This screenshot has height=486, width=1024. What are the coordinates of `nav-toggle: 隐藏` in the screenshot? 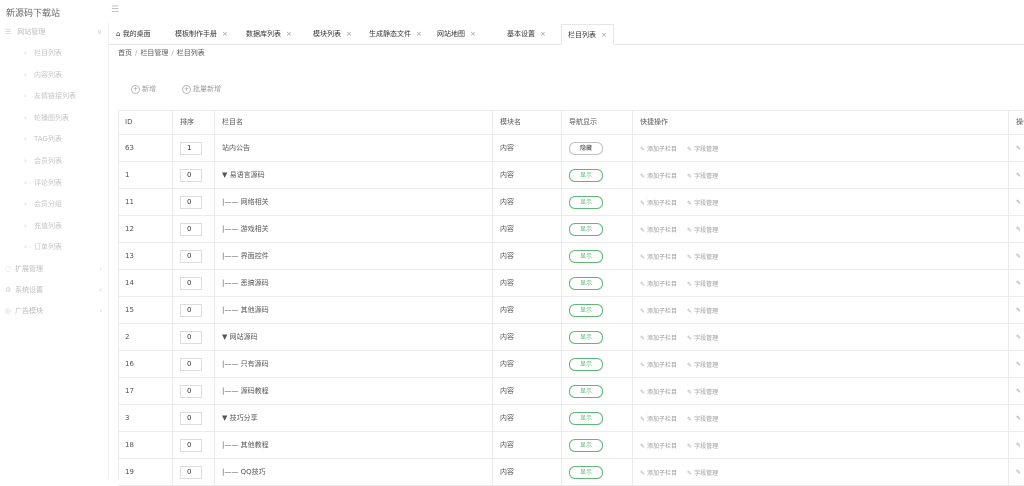 It's located at (586, 148).